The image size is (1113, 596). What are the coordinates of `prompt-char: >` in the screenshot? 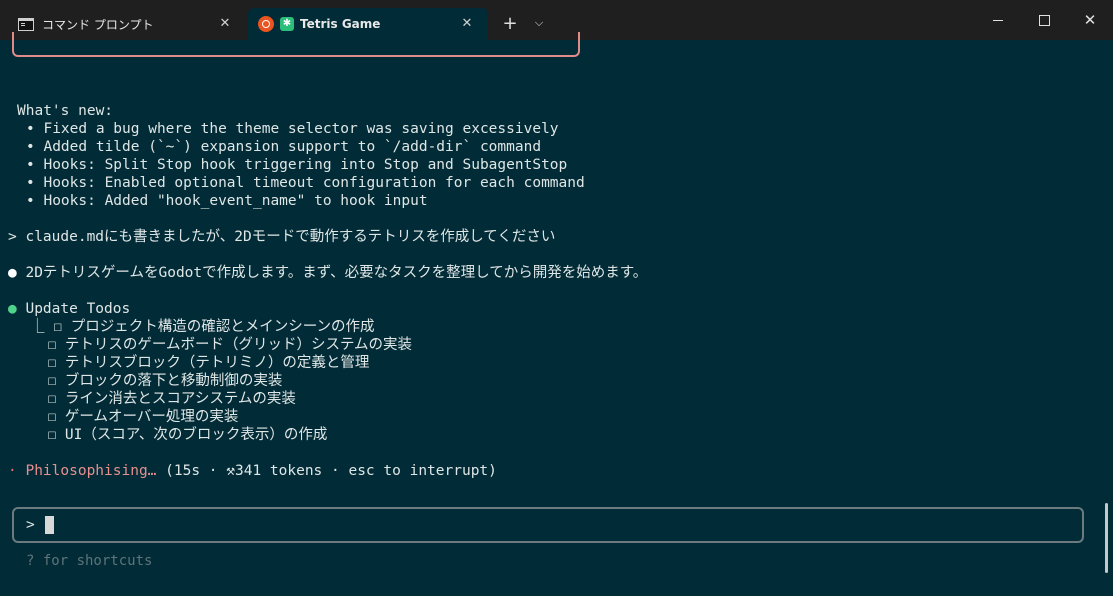 It's located at (30, 525).